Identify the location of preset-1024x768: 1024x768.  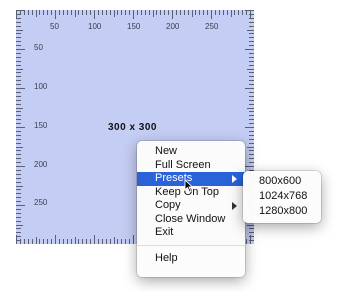
(282, 196).